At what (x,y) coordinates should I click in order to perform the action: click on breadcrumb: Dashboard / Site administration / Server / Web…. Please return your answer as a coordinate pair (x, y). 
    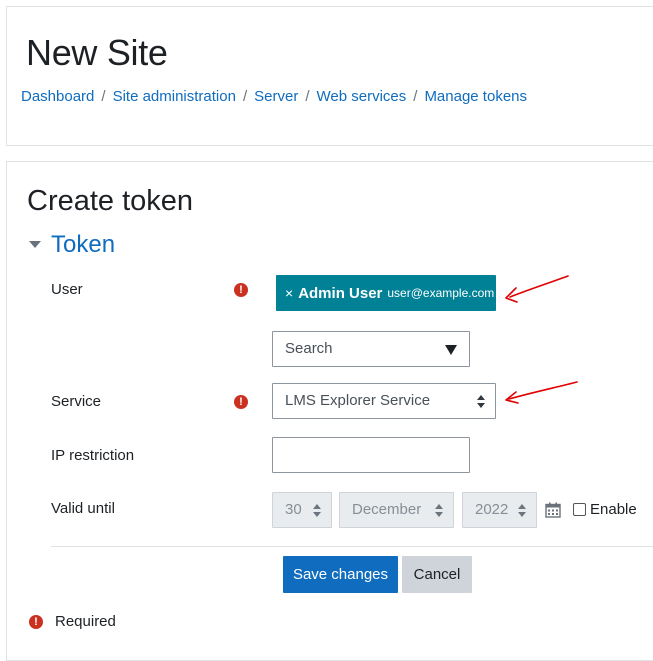
    Looking at the image, I should click on (274, 96).